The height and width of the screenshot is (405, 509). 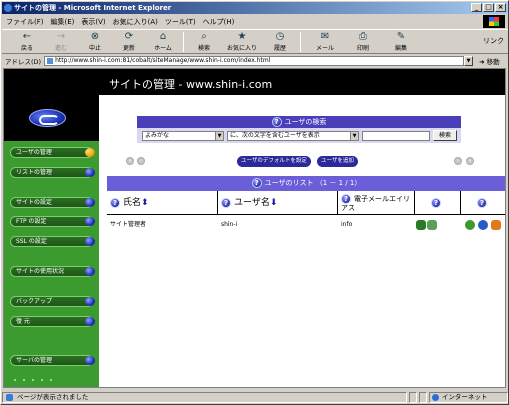 What do you see at coordinates (396, 135) in the screenshot?
I see `search-input` at bounding box center [396, 135].